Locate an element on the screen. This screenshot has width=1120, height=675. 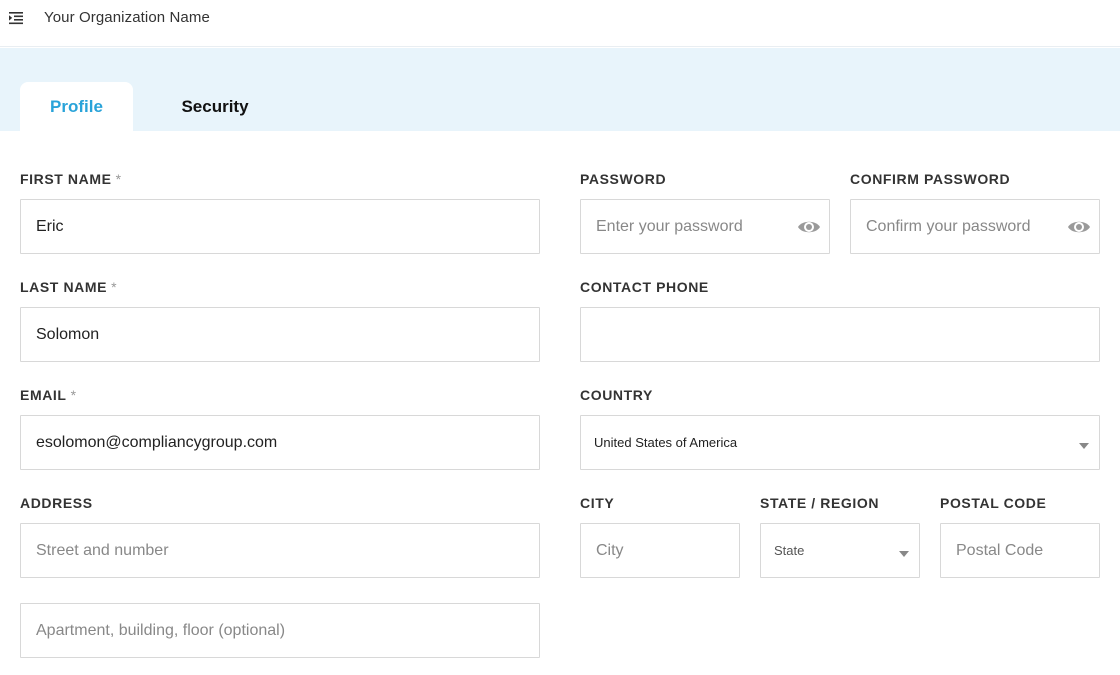
last-name-field is located at coordinates (280, 334).